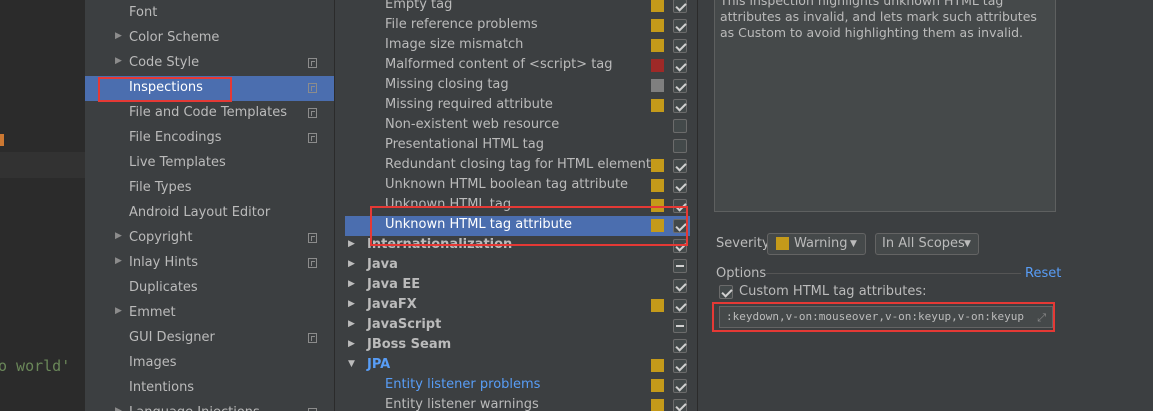  What do you see at coordinates (209, 188) in the screenshot?
I see `tree-item-file-types: File Types` at bounding box center [209, 188].